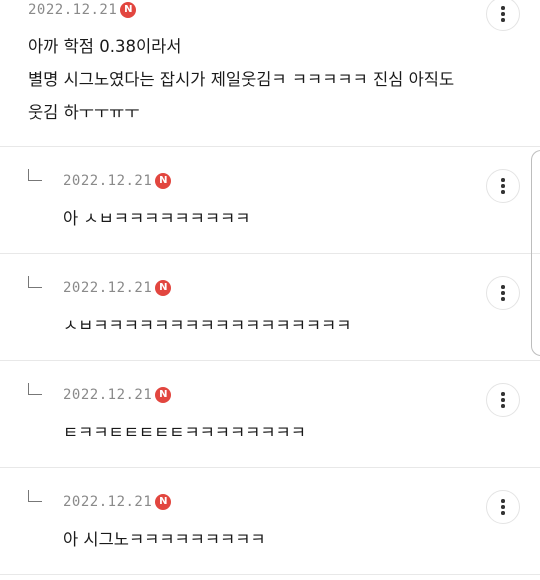  Describe the element at coordinates (535, 253) in the screenshot. I see `scroll-handle` at that location.